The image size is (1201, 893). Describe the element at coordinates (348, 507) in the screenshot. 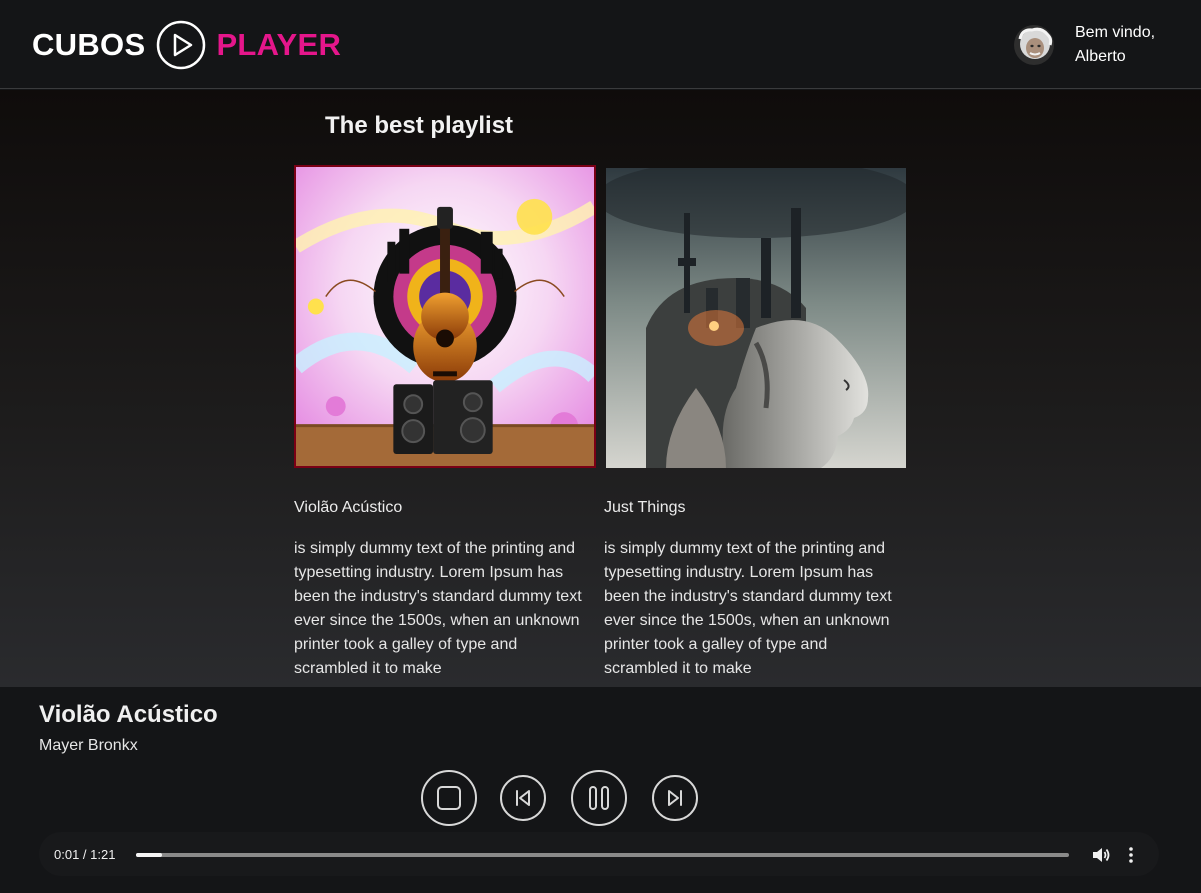

I see `card-title: Violão Acústico` at that location.